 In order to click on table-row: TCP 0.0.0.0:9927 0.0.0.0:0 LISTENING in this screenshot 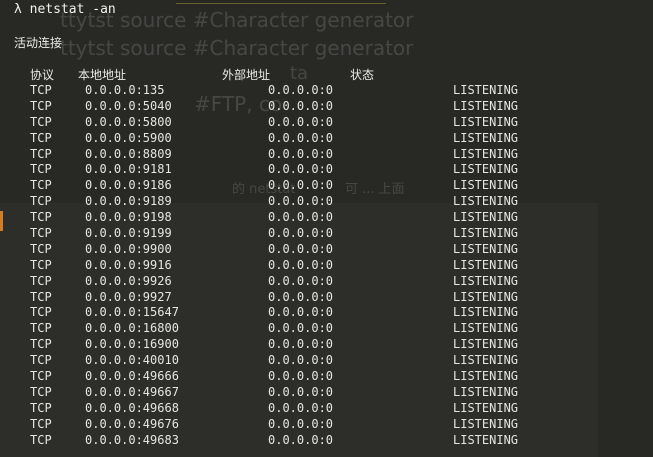, I will do `click(326, 298)`.